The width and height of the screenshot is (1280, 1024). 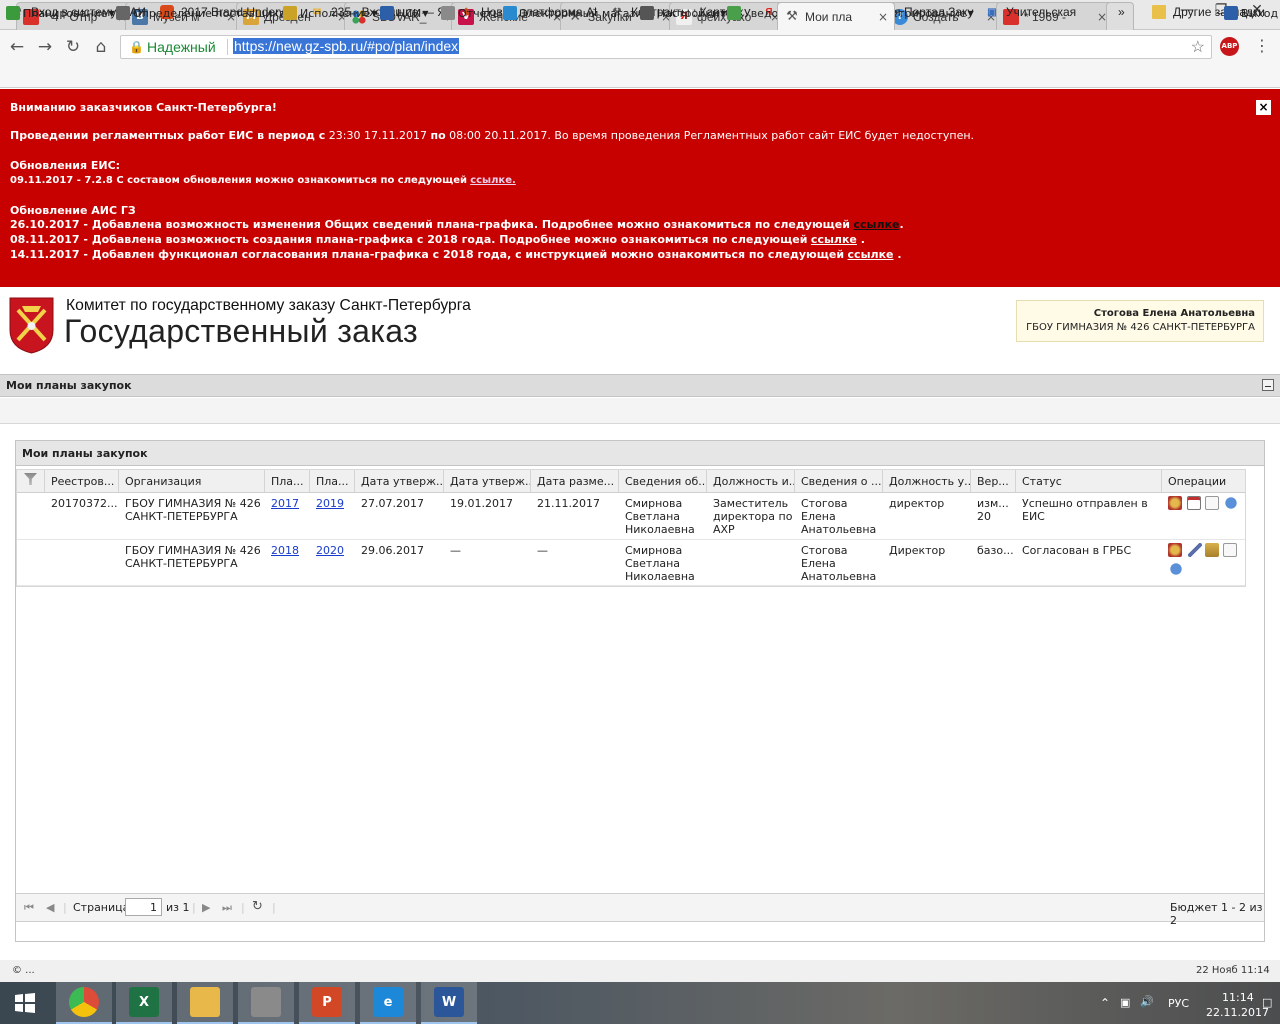 I want to click on taskbar-ie: e, so click(x=388, y=1003).